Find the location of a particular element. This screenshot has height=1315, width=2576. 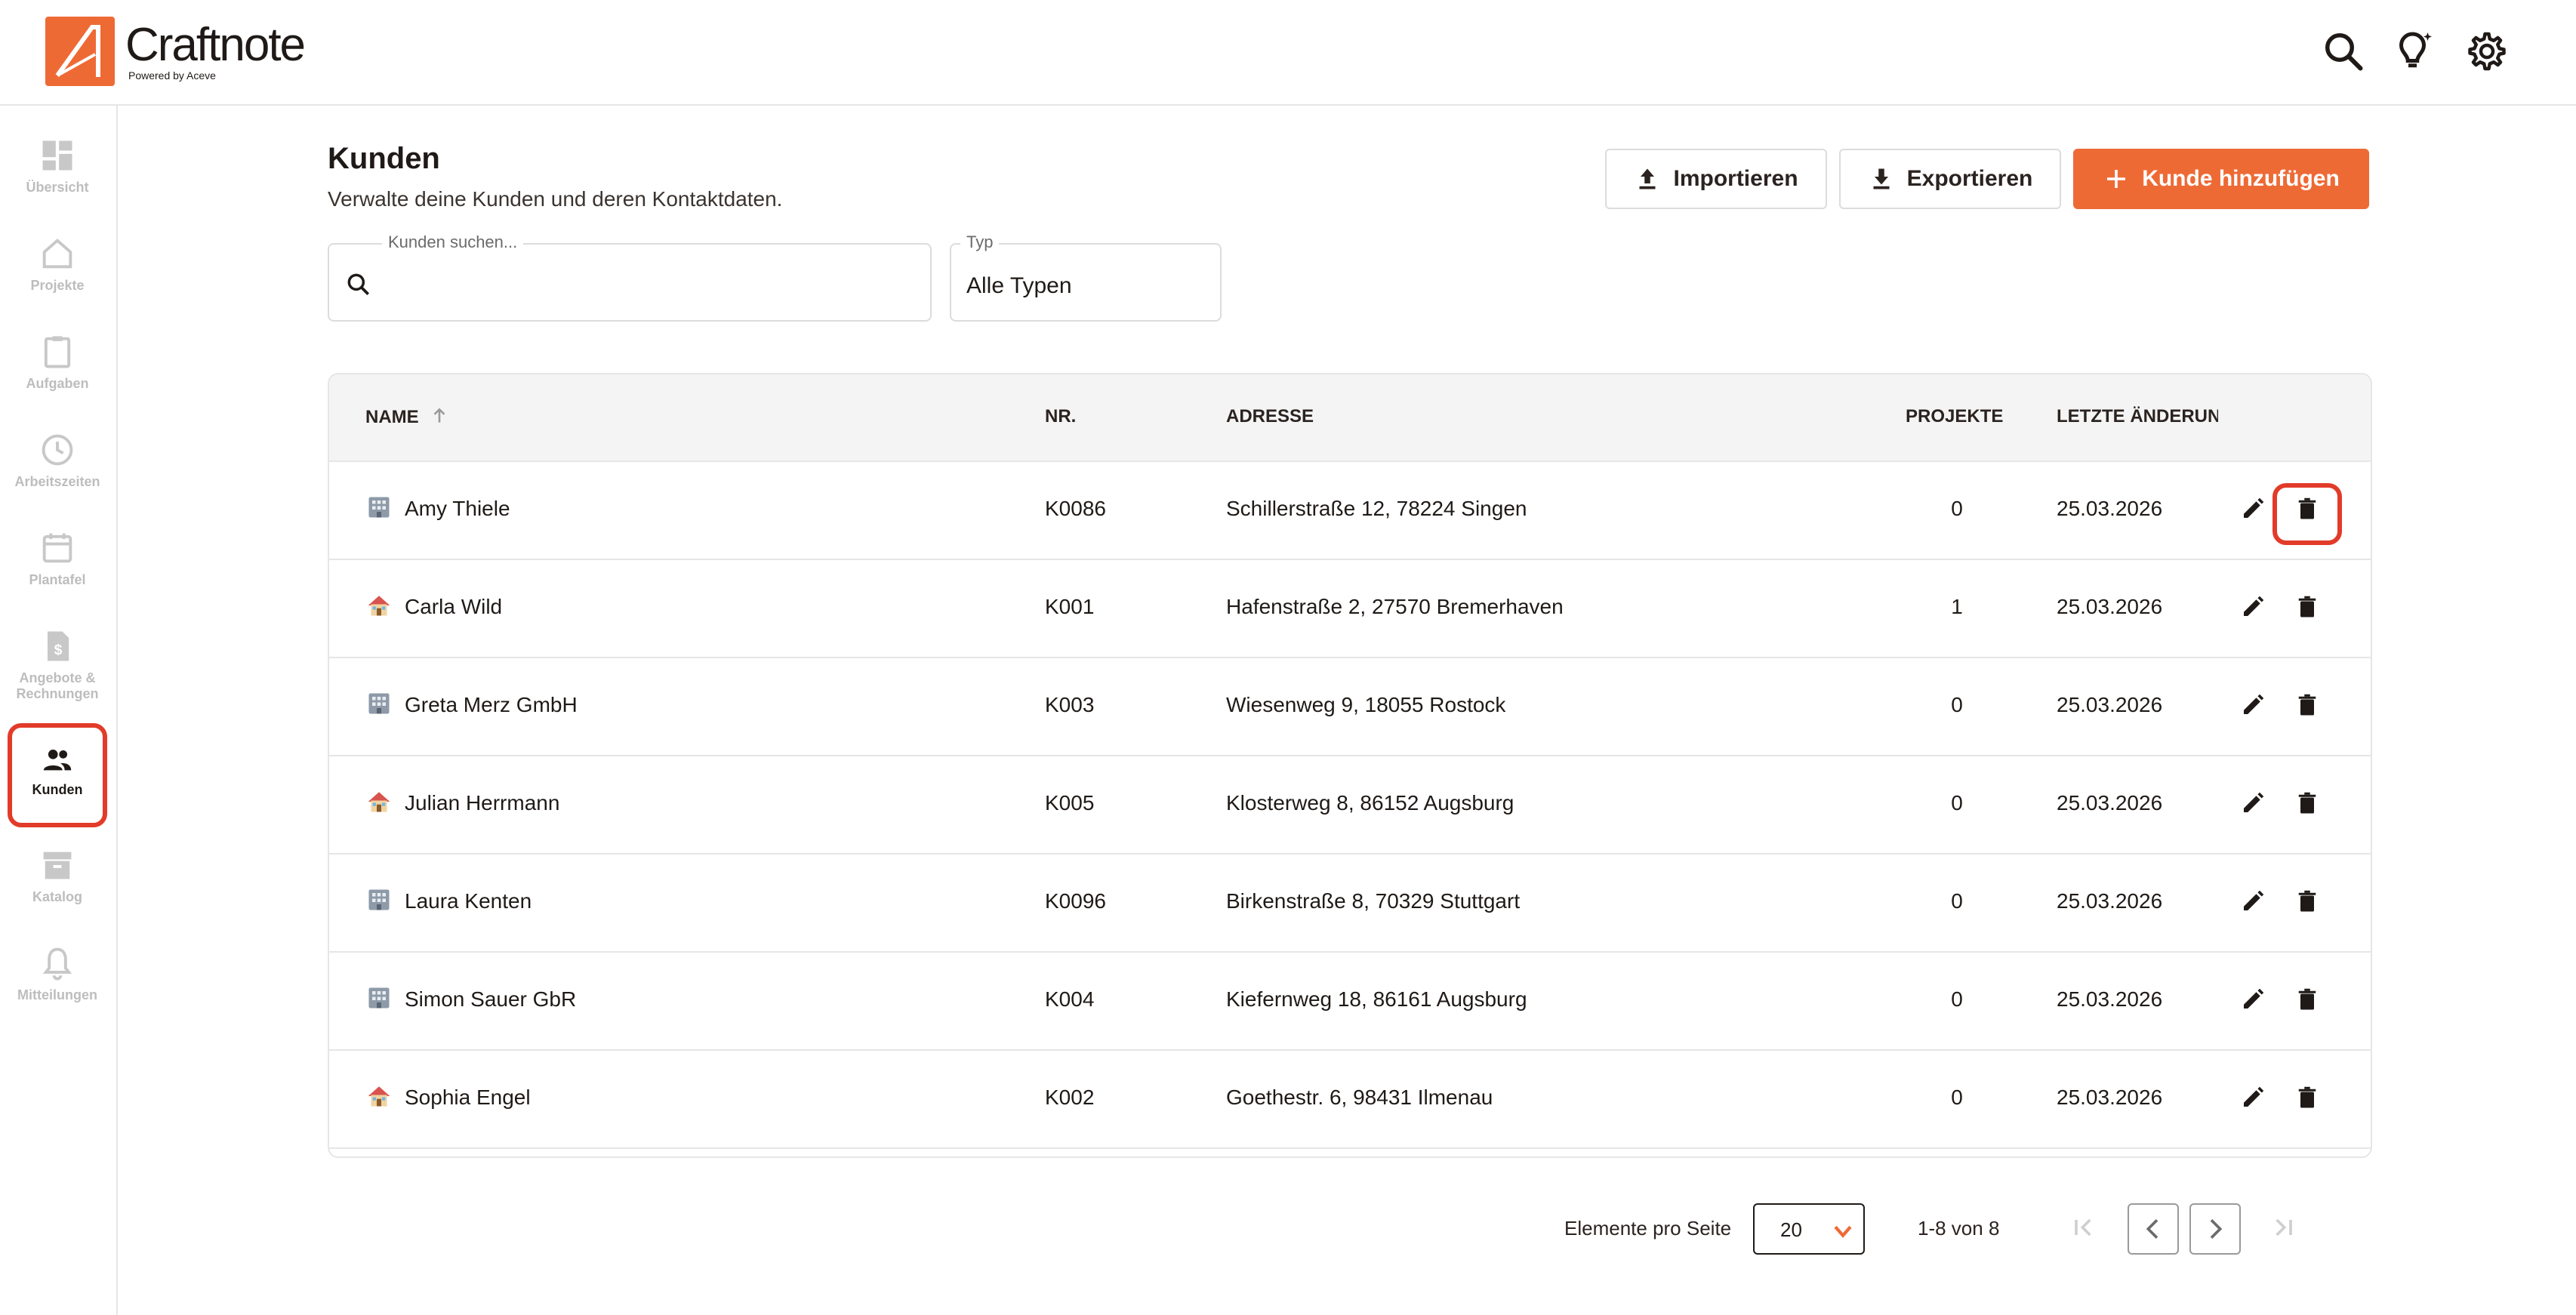

customer-name: Greta Merz GmbH is located at coordinates (491, 705).